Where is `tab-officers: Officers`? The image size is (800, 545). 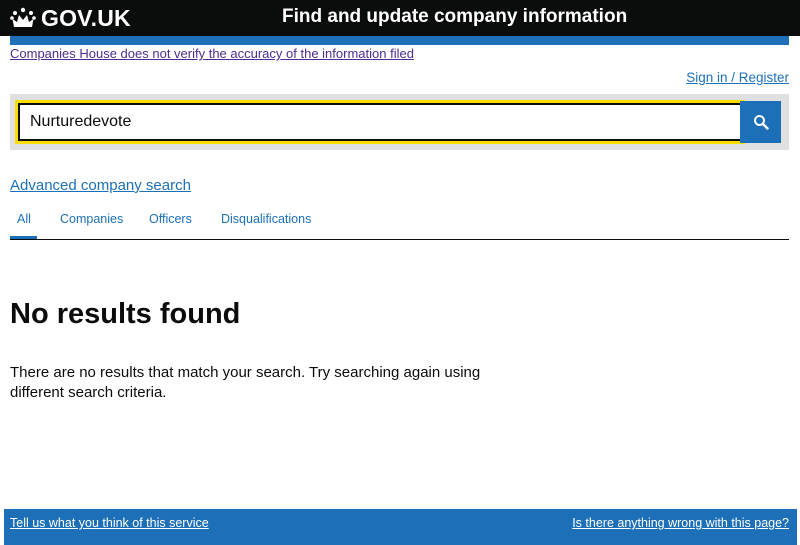 tab-officers: Officers is located at coordinates (170, 219).